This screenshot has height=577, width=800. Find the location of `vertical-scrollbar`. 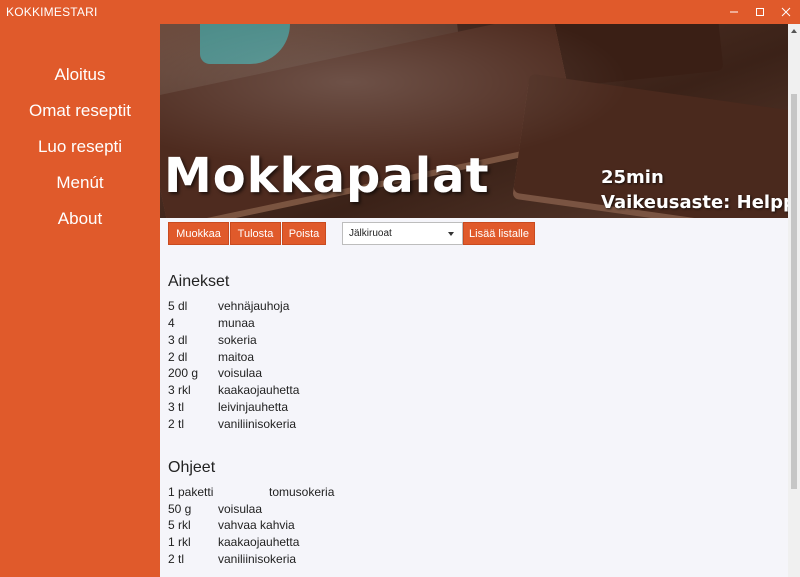

vertical-scrollbar is located at coordinates (794, 300).